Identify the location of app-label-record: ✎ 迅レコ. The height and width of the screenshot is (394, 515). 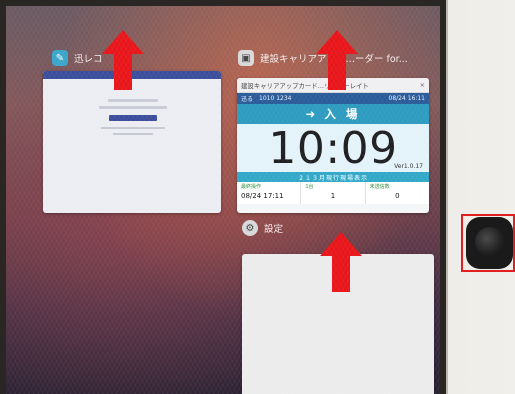
(77, 58).